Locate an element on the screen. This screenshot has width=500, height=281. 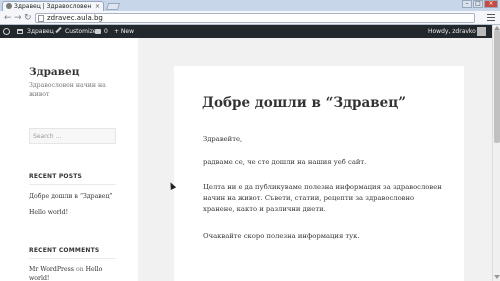
favicon-icon is located at coordinates (9, 6).